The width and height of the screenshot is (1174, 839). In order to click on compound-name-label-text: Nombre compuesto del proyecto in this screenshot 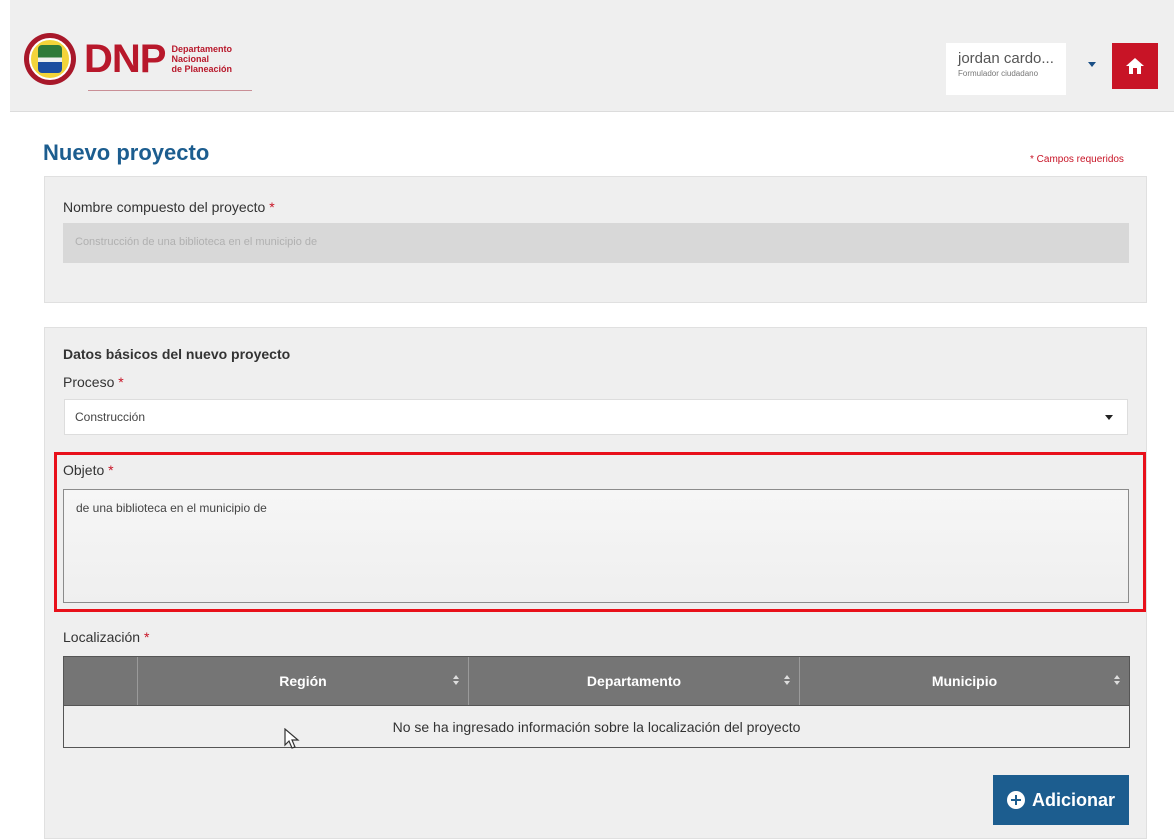, I will do `click(164, 207)`.